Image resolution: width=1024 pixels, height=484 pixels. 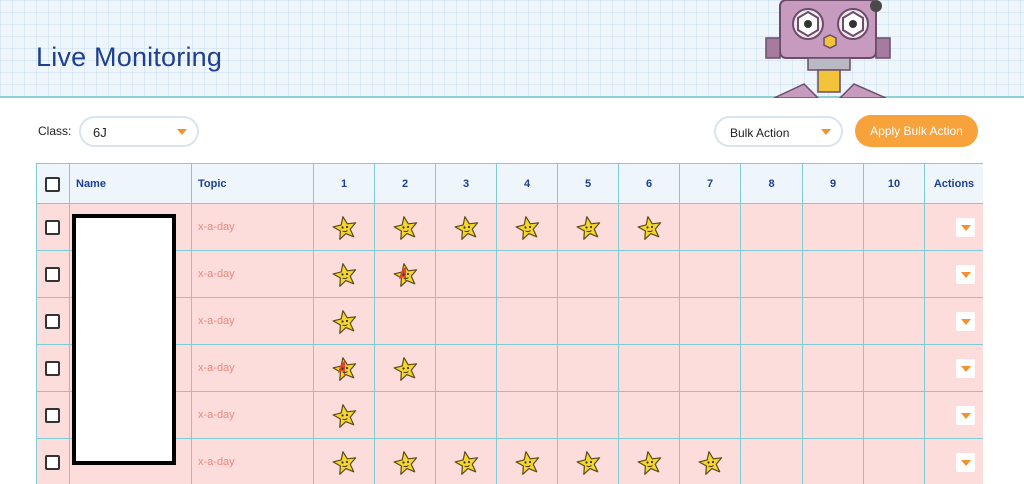 What do you see at coordinates (55, 131) in the screenshot?
I see `class-label: Class:` at bounding box center [55, 131].